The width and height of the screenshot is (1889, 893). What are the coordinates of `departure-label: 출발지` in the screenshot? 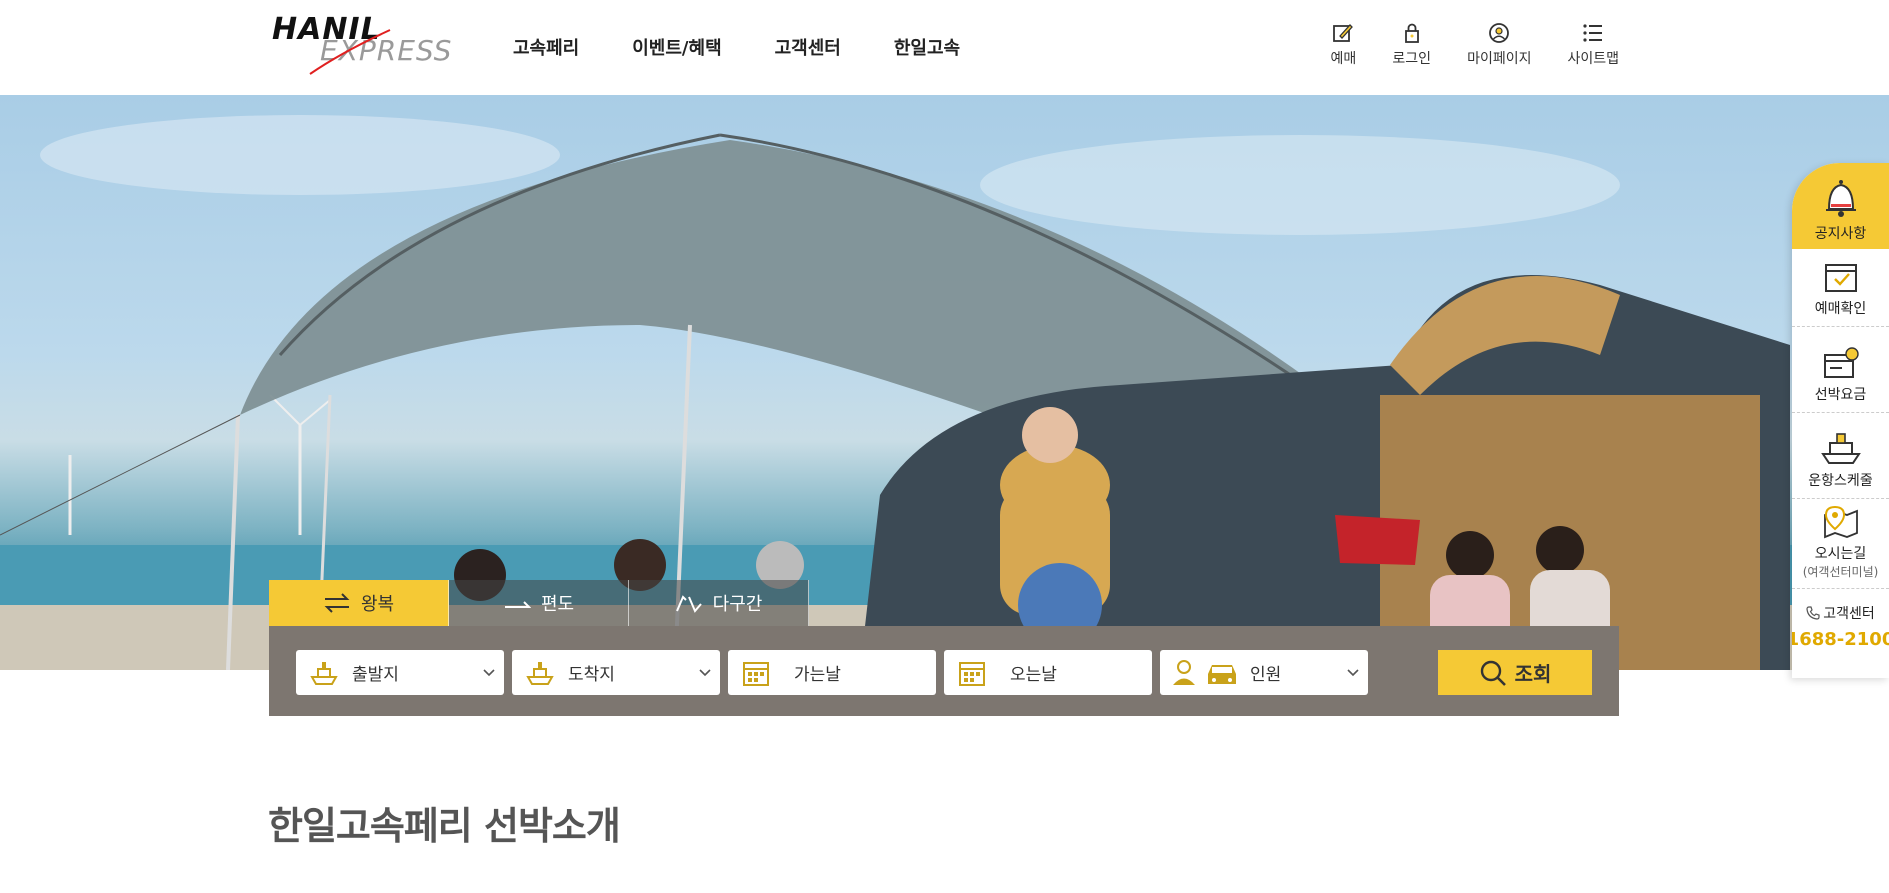 It's located at (375, 675).